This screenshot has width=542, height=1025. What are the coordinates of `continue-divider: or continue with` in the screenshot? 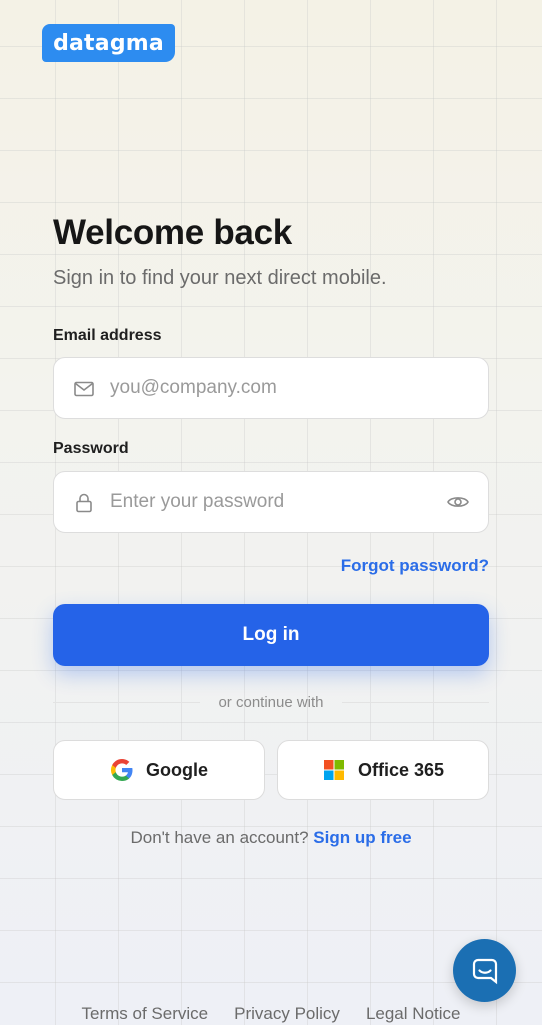 It's located at (271, 702).